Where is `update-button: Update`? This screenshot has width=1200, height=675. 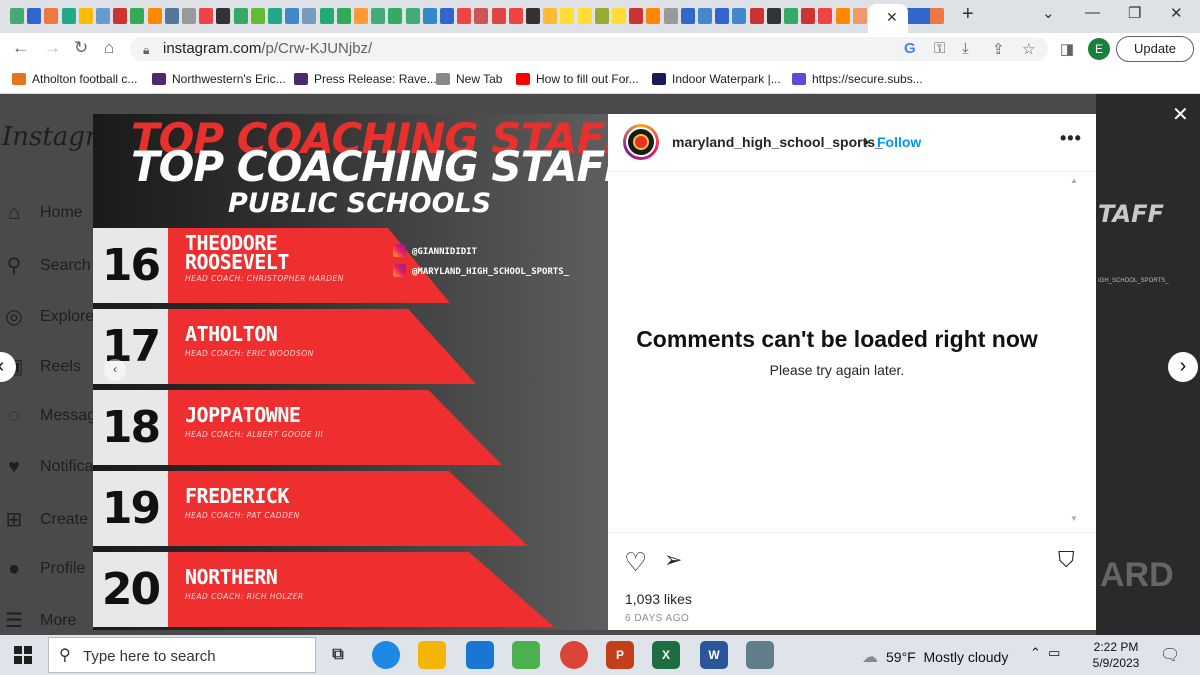
update-button: Update is located at coordinates (1155, 49).